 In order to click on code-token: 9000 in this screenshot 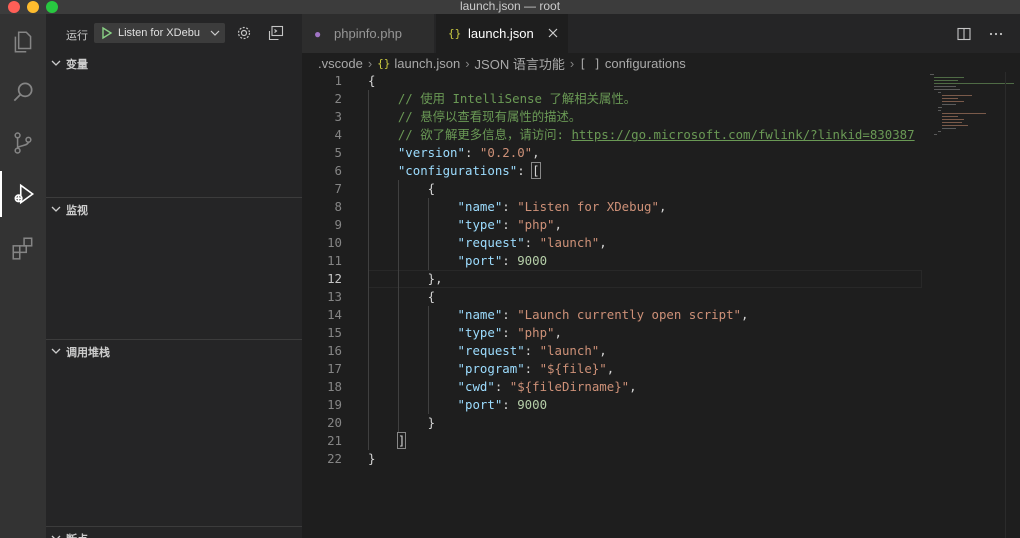, I will do `click(532, 260)`.